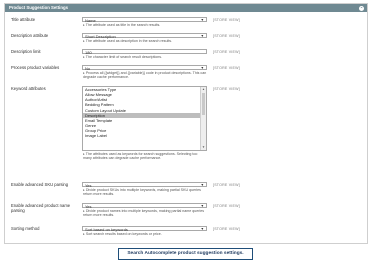 Image resolution: width=371 pixels, height=270 pixels. I want to click on title-attribute-select: Name ▼, so click(144, 20).